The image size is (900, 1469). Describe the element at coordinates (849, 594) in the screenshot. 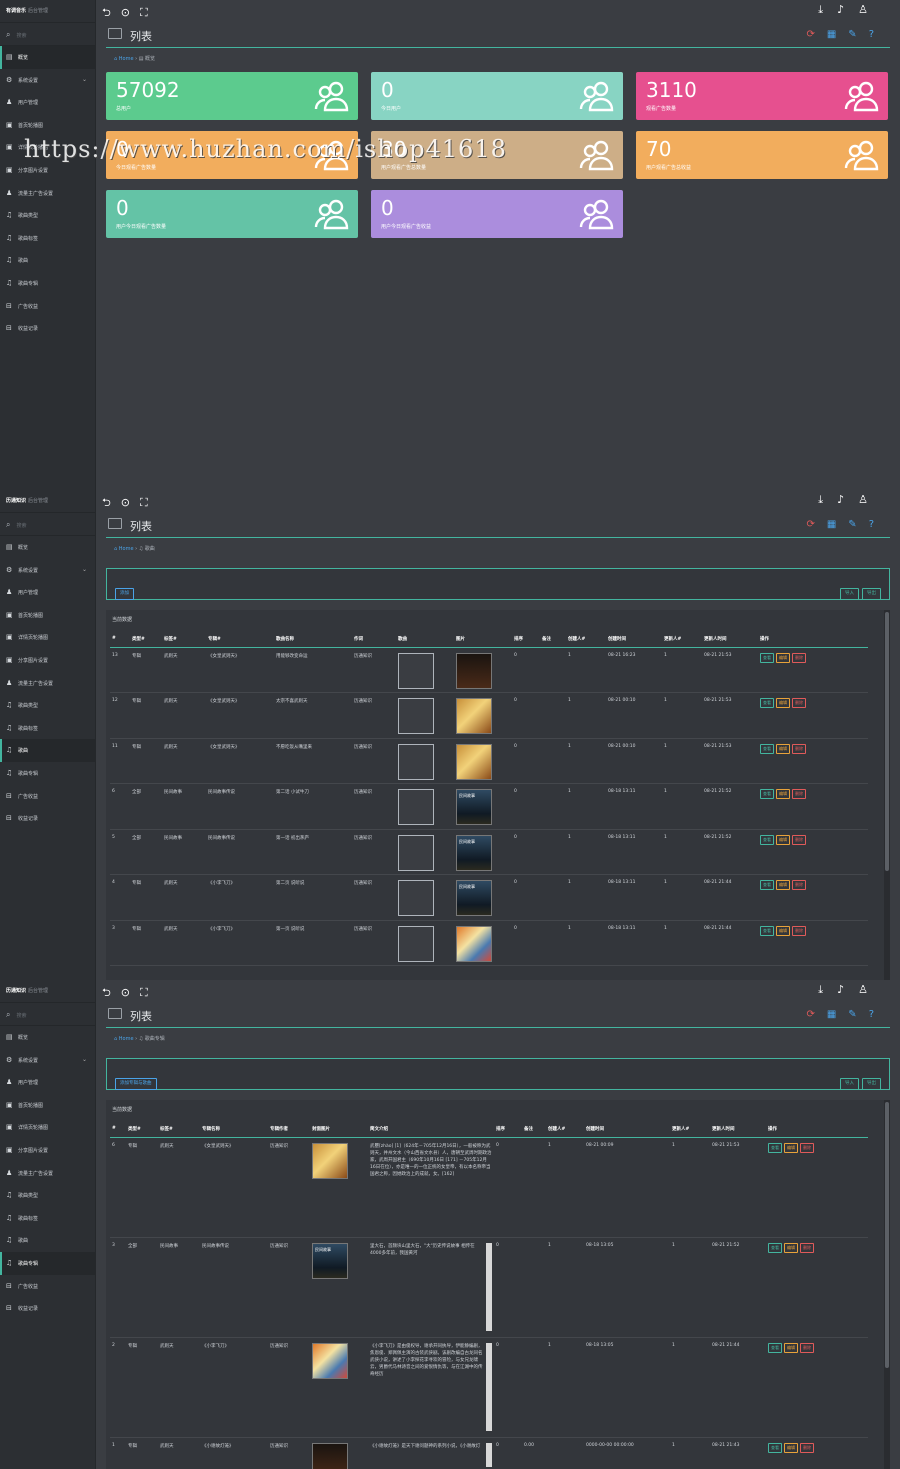

I see `import-button: 导入` at that location.